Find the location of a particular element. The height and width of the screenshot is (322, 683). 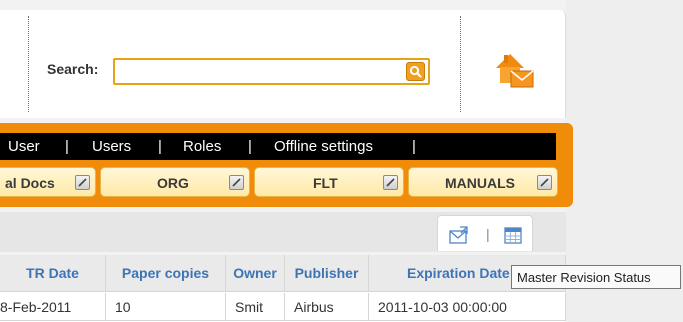

tab-flt: FLT is located at coordinates (329, 182).